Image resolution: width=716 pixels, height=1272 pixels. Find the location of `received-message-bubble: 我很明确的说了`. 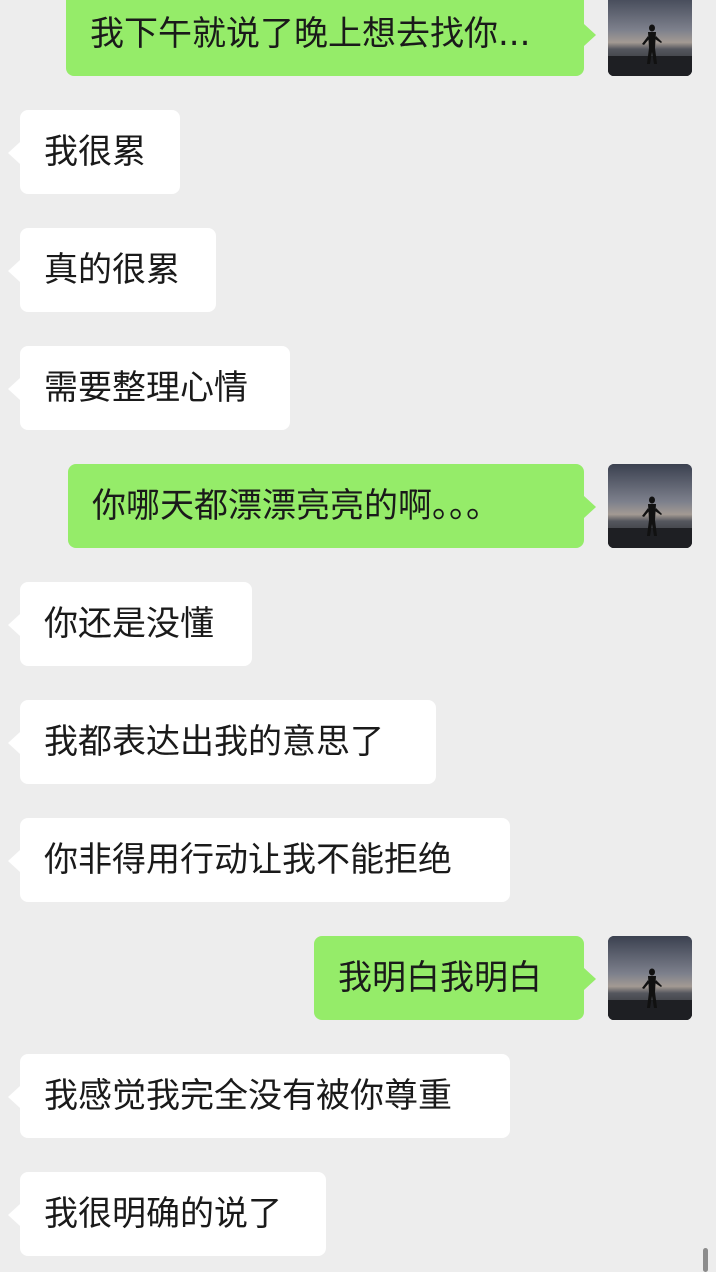

received-message-bubble: 我很明确的说了 is located at coordinates (167, 1214).